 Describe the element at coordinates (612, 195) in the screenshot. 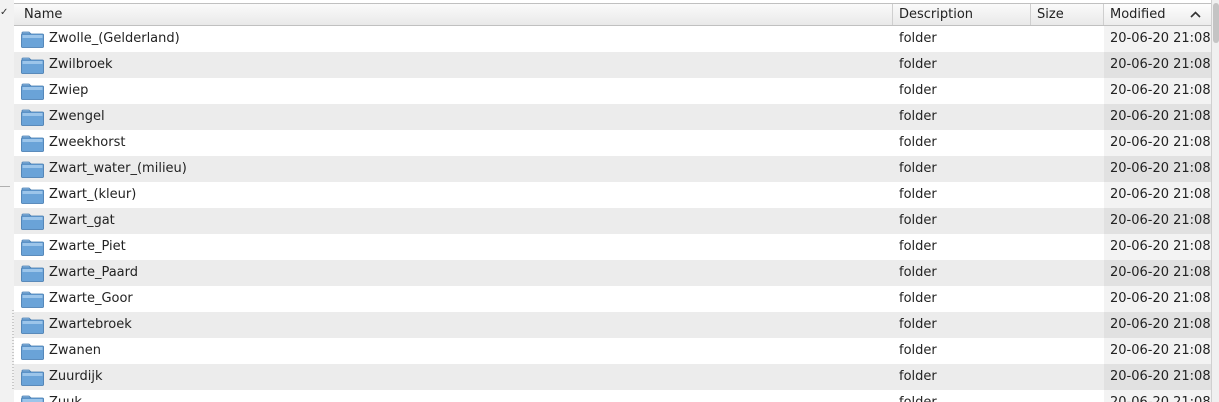

I see `list-item: Zwart_(kleur) folder 20-06-20 21:08` at that location.